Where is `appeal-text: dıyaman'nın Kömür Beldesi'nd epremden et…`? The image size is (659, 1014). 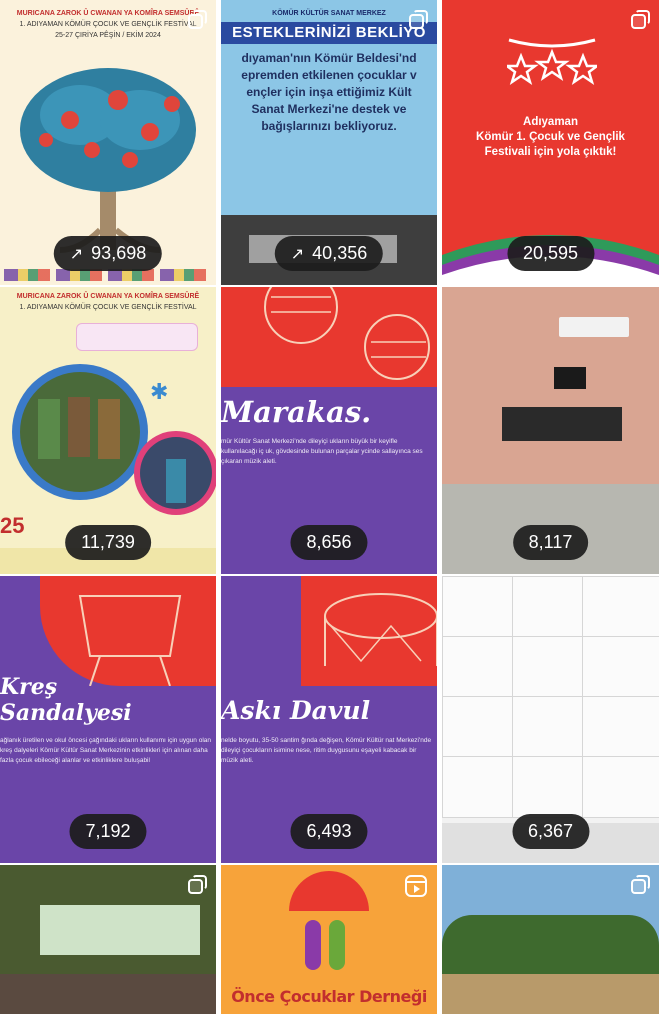 appeal-text: dıyaman'nın Kömür Beldesi'nd epremden et… is located at coordinates (329, 92).